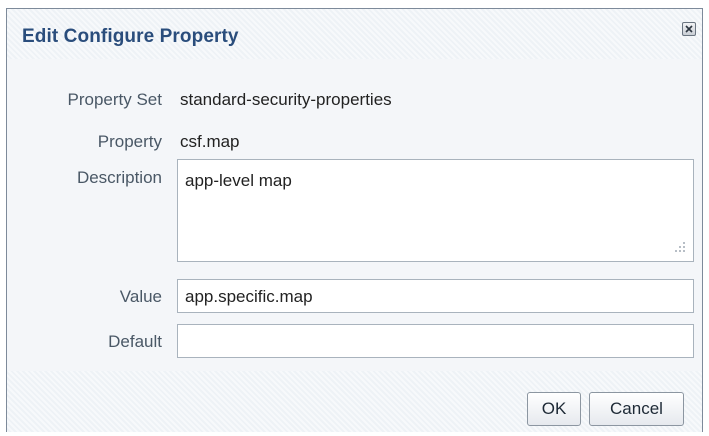 This screenshot has width=709, height=436. Describe the element at coordinates (129, 141) in the screenshot. I see `property-label: Property` at that location.